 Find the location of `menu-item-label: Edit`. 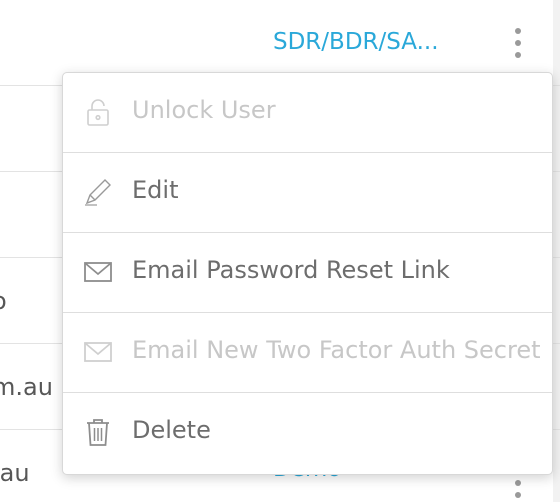

menu-item-label: Edit is located at coordinates (155, 190).